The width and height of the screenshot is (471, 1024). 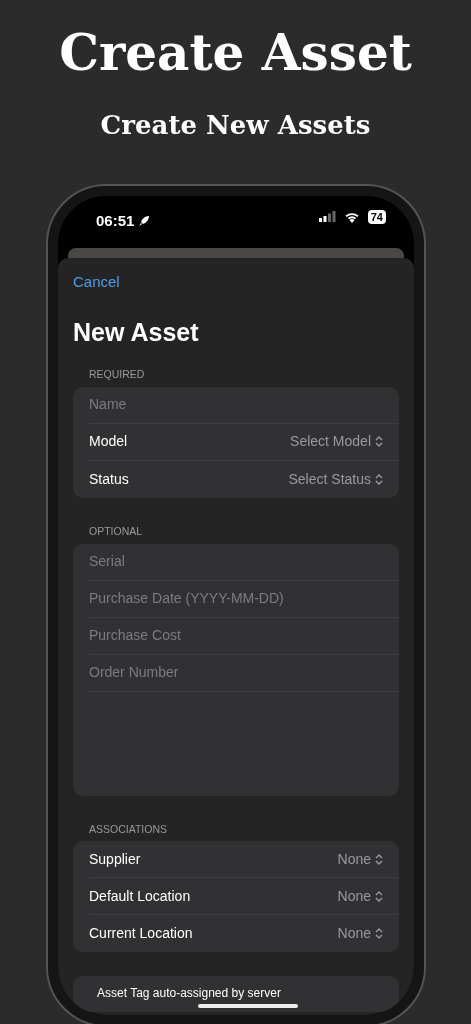 What do you see at coordinates (189, 993) in the screenshot?
I see `footer-note: Asset Tag auto-assigned by server` at bounding box center [189, 993].